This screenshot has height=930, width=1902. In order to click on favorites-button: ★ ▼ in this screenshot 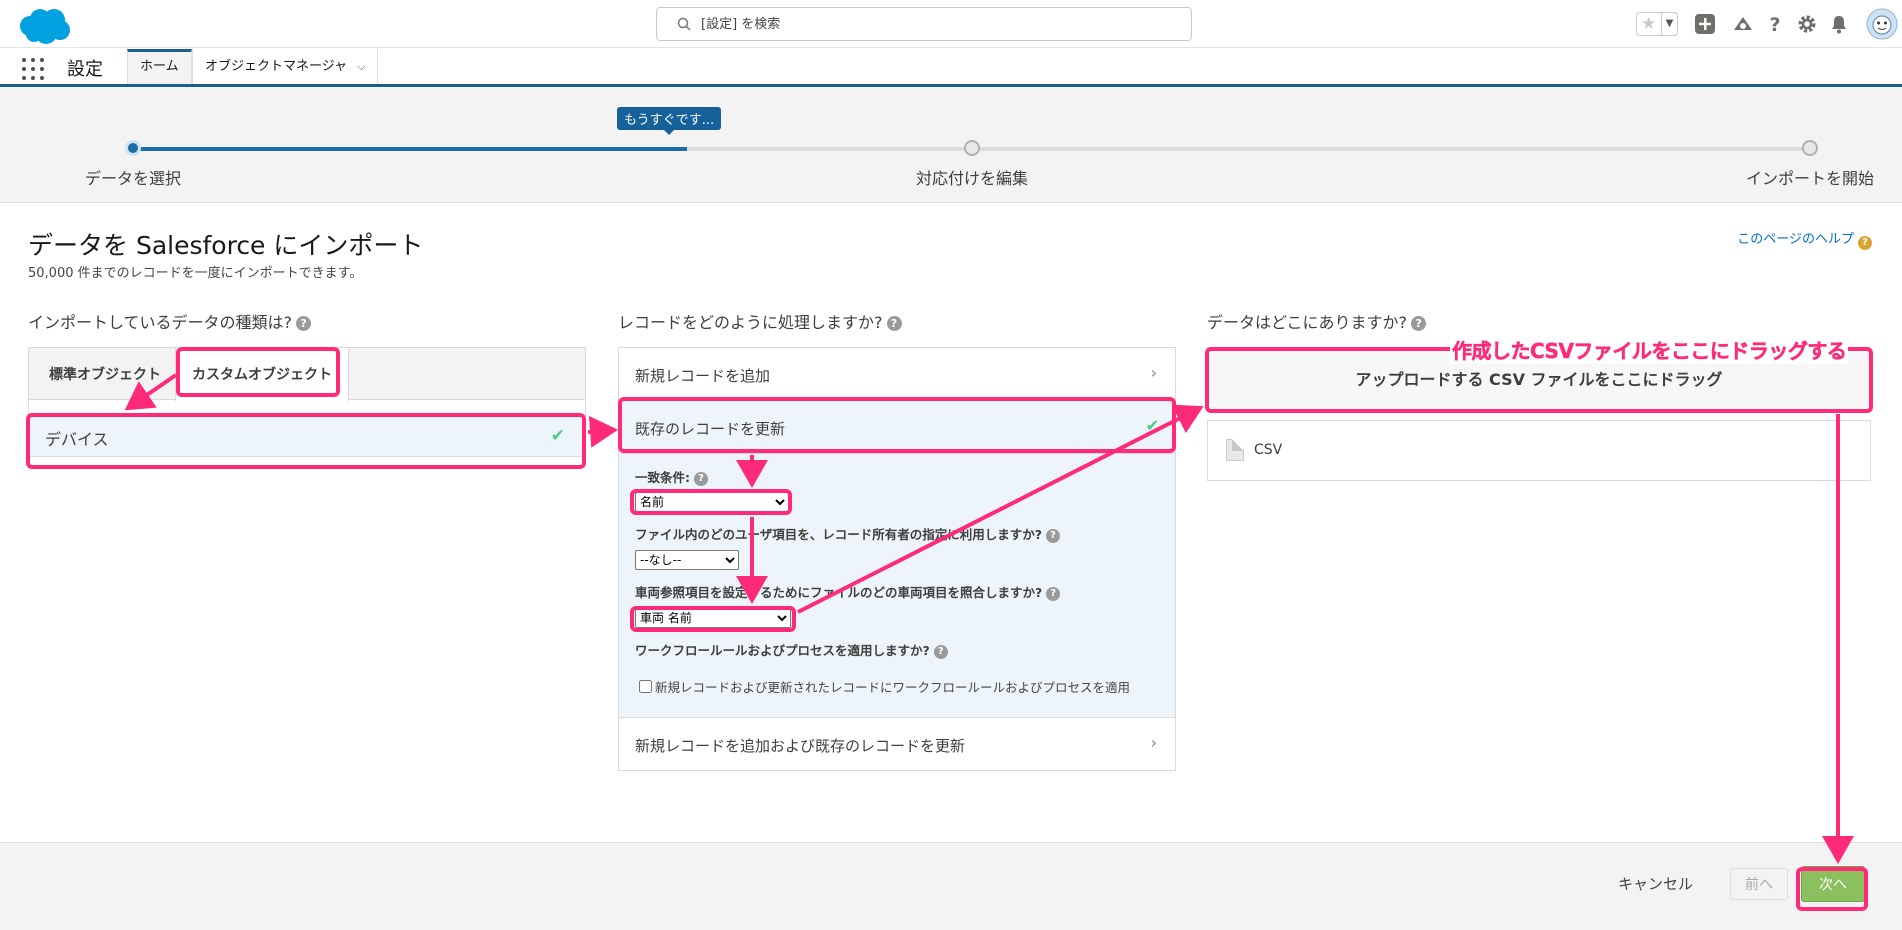, I will do `click(1657, 24)`.